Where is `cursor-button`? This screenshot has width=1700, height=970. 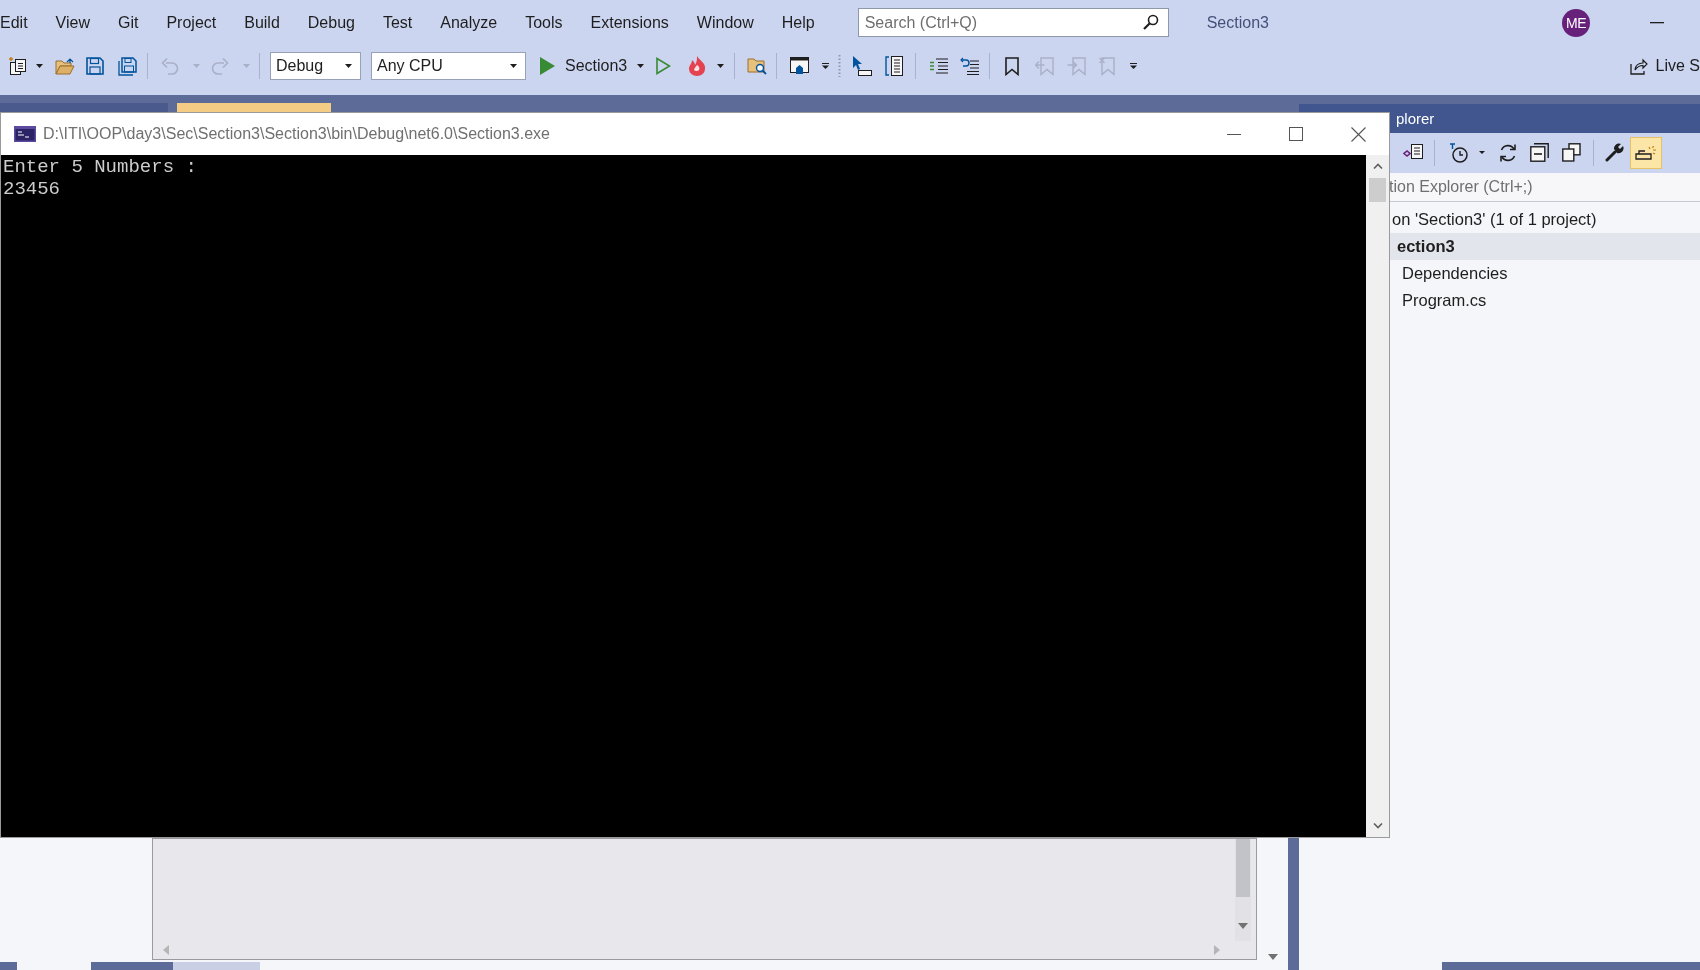
cursor-button is located at coordinates (862, 66).